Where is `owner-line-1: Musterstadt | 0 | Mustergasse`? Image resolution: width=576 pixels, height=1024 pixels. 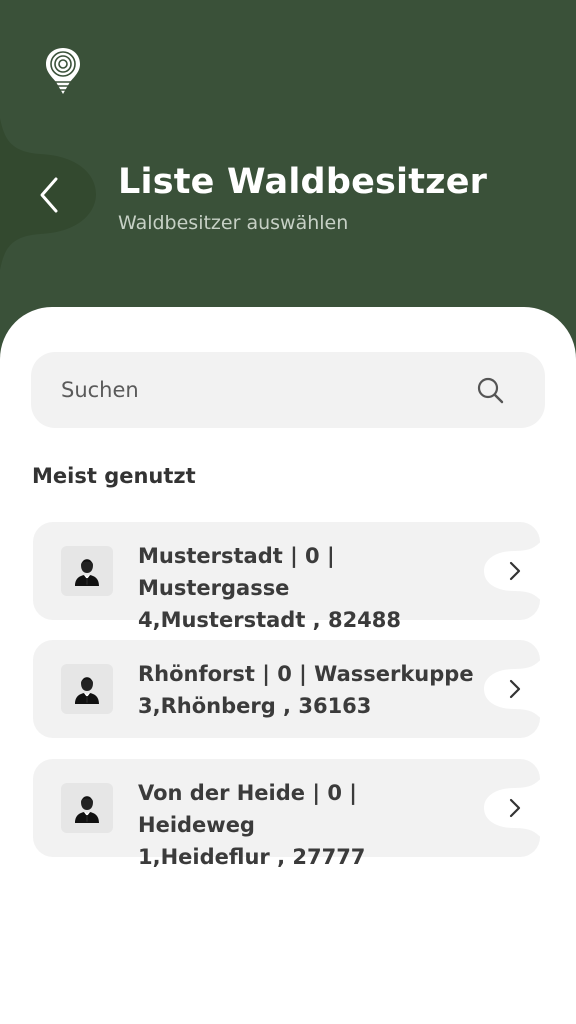 owner-line-1: Musterstadt | 0 | Mustergasse is located at coordinates (236, 572).